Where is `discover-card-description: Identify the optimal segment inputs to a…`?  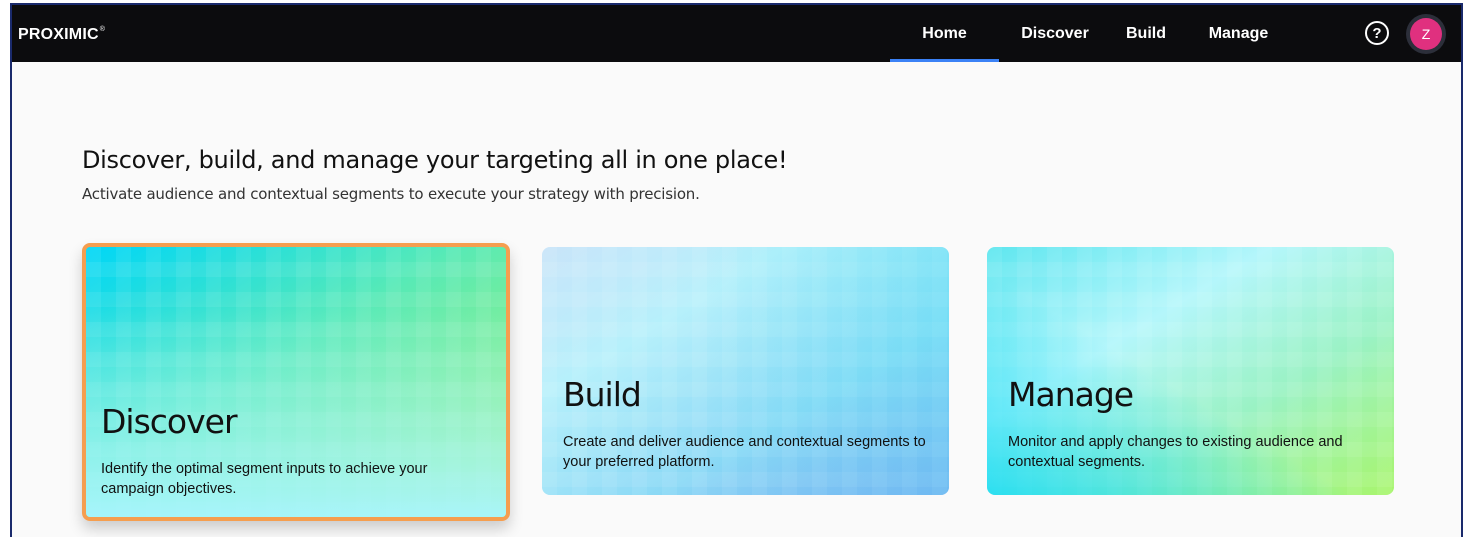 discover-card-description: Identify the optimal segment inputs to a… is located at coordinates (264, 479).